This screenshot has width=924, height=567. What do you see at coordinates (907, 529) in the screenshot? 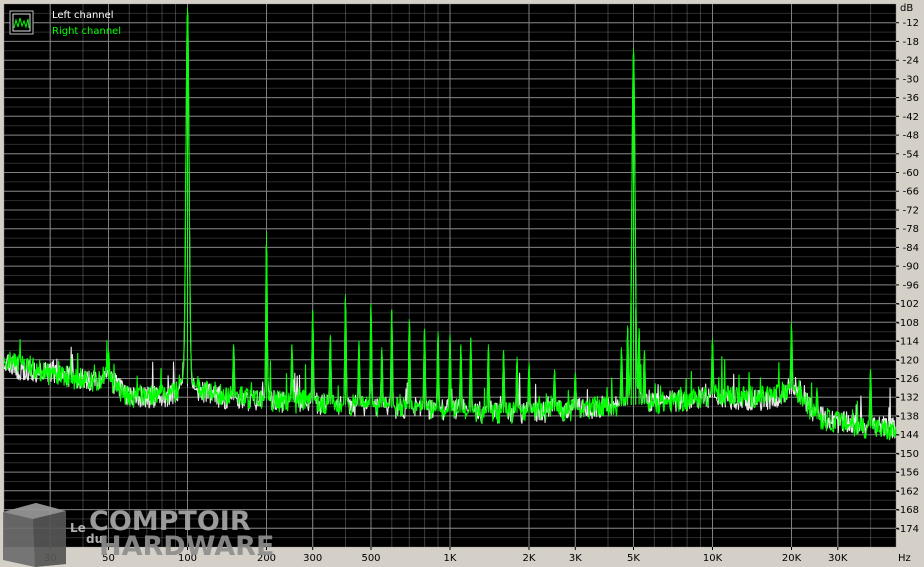
I see `y-tick-label: -174` at bounding box center [907, 529].